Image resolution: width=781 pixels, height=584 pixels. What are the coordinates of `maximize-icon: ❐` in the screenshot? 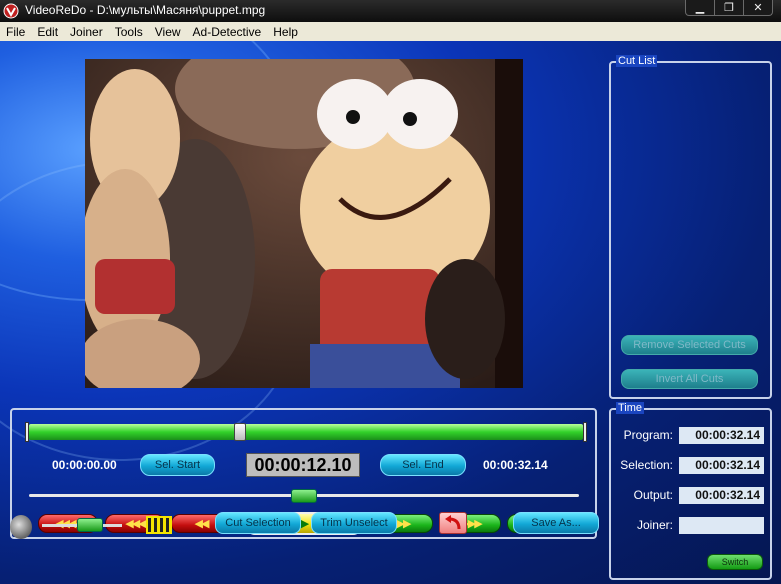 It's located at (729, 7).